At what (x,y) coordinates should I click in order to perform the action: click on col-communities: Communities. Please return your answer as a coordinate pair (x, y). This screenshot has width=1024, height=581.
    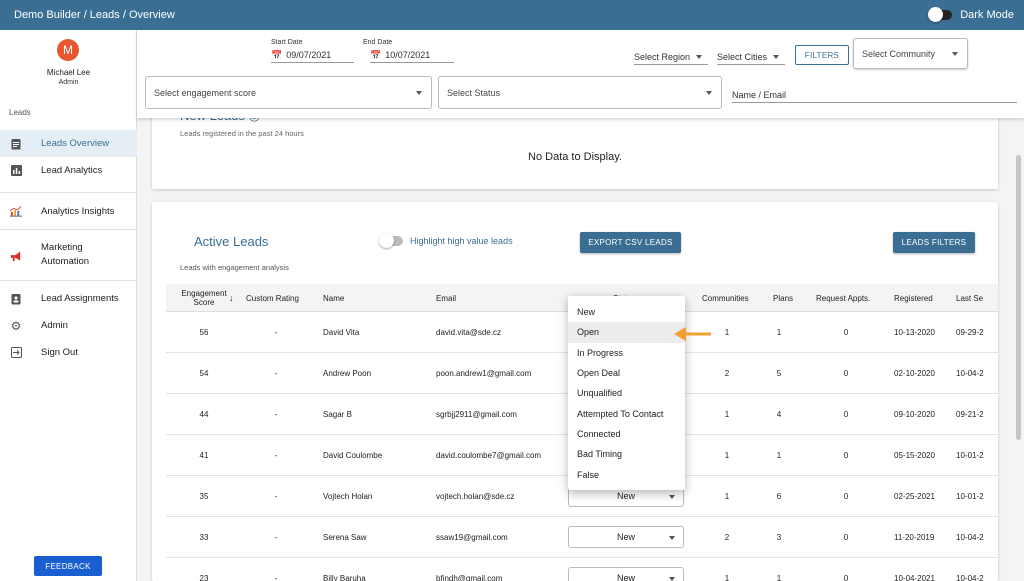
    Looking at the image, I should click on (725, 298).